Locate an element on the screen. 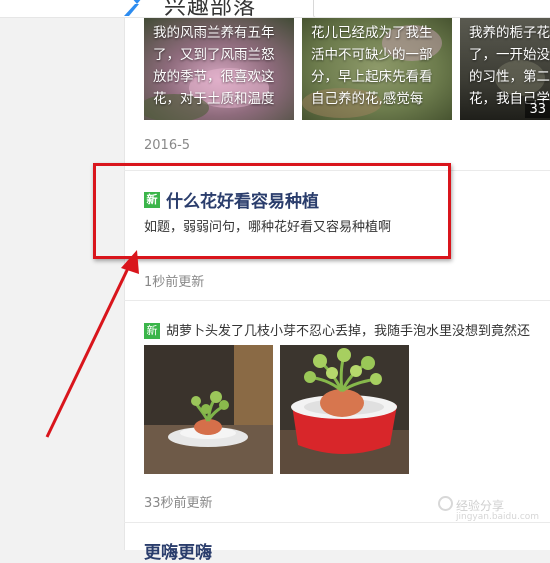  site-name: 兴趣部落 is located at coordinates (210, 8).